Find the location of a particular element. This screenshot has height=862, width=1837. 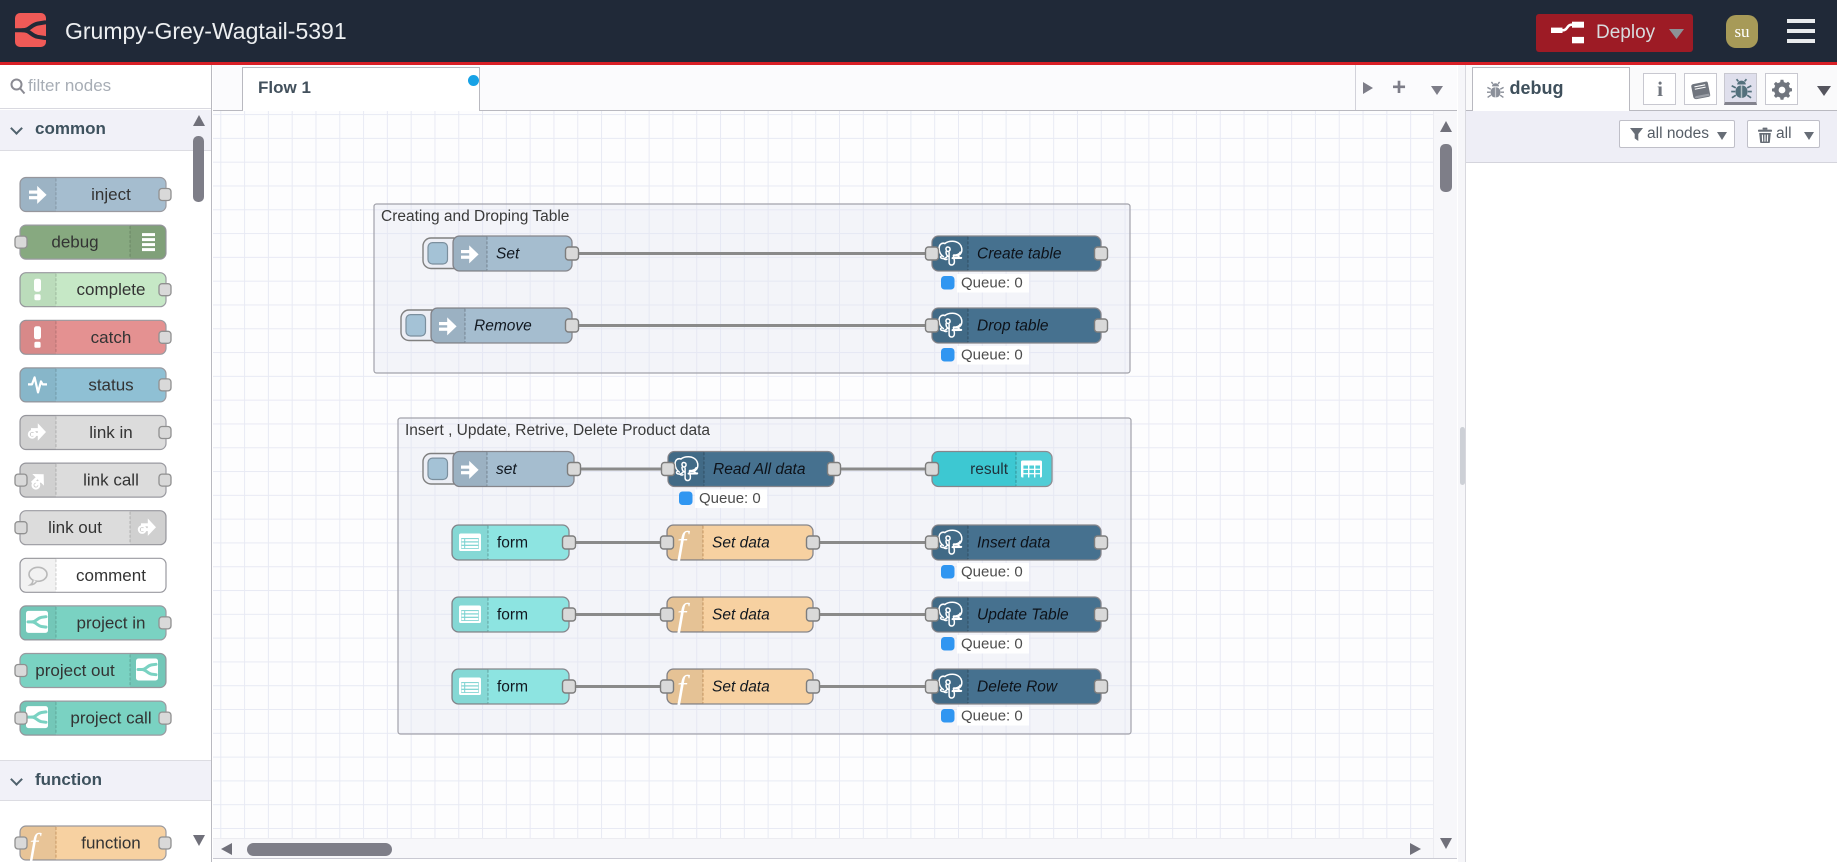

svg-text: link call is located at coordinates (111, 480).